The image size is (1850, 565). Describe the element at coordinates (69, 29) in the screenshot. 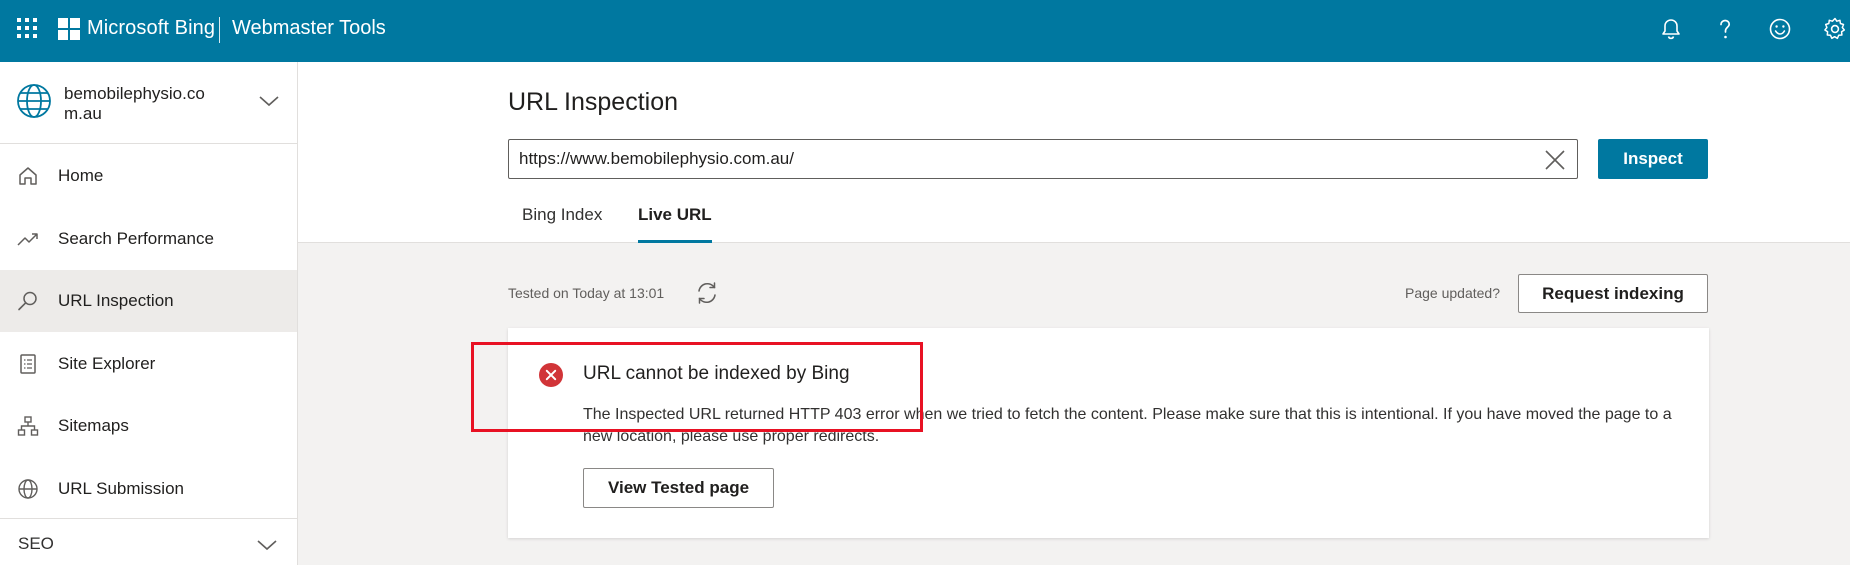

I see `microsoft-logo-icon` at that location.